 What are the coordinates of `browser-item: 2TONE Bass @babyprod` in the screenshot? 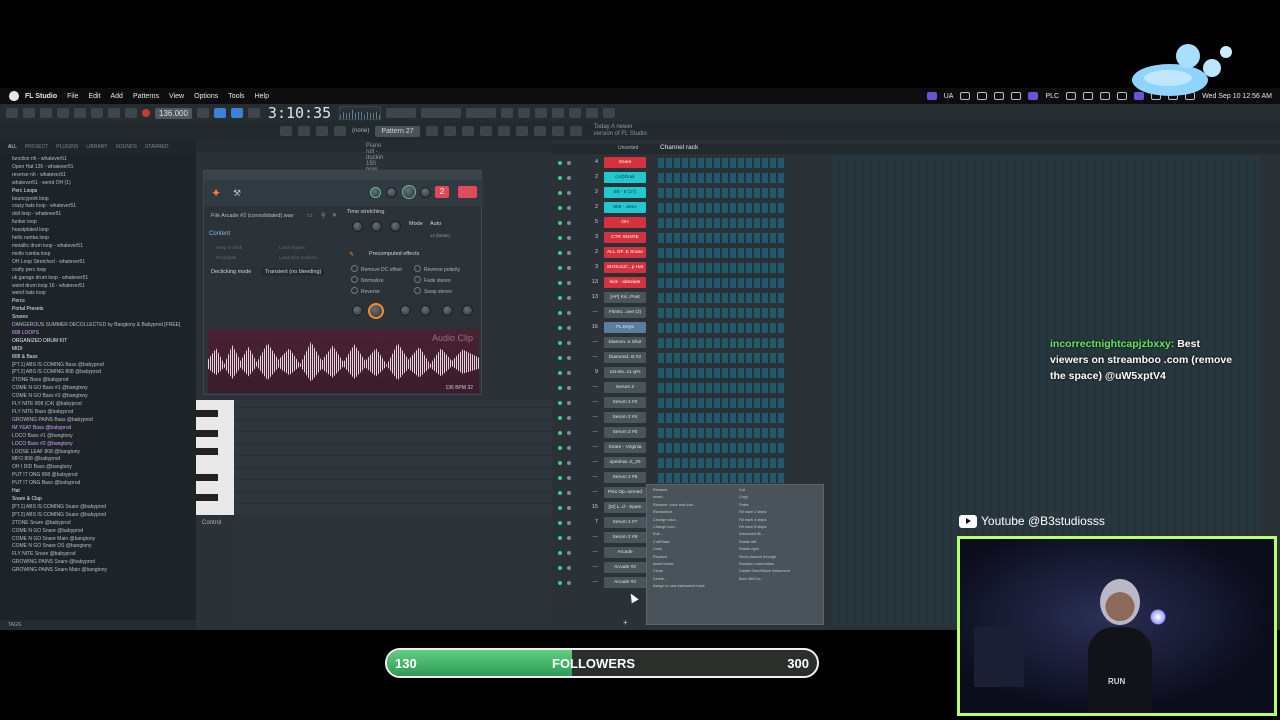 It's located at (104, 381).